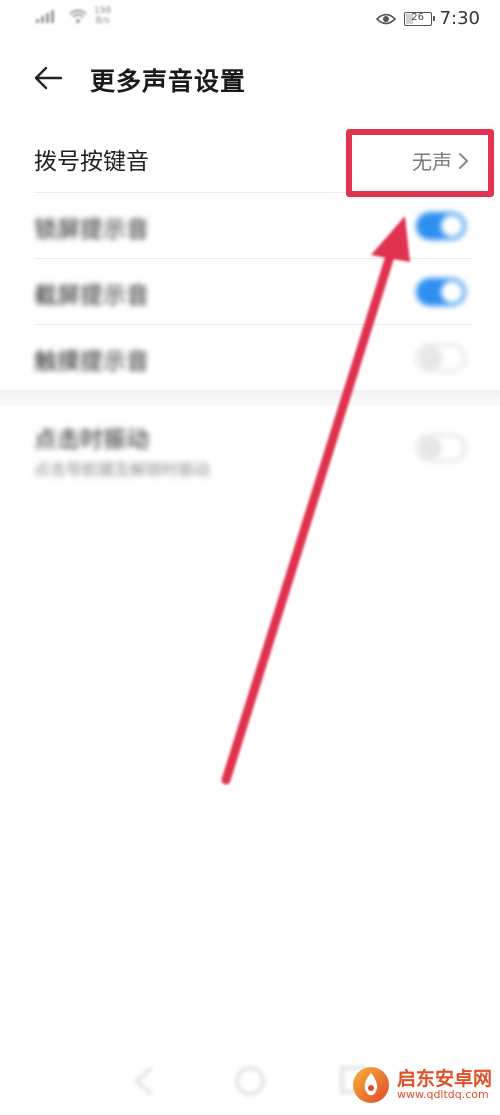 Image resolution: width=500 pixels, height=1115 pixels. I want to click on battery-icon: 26, so click(419, 18).